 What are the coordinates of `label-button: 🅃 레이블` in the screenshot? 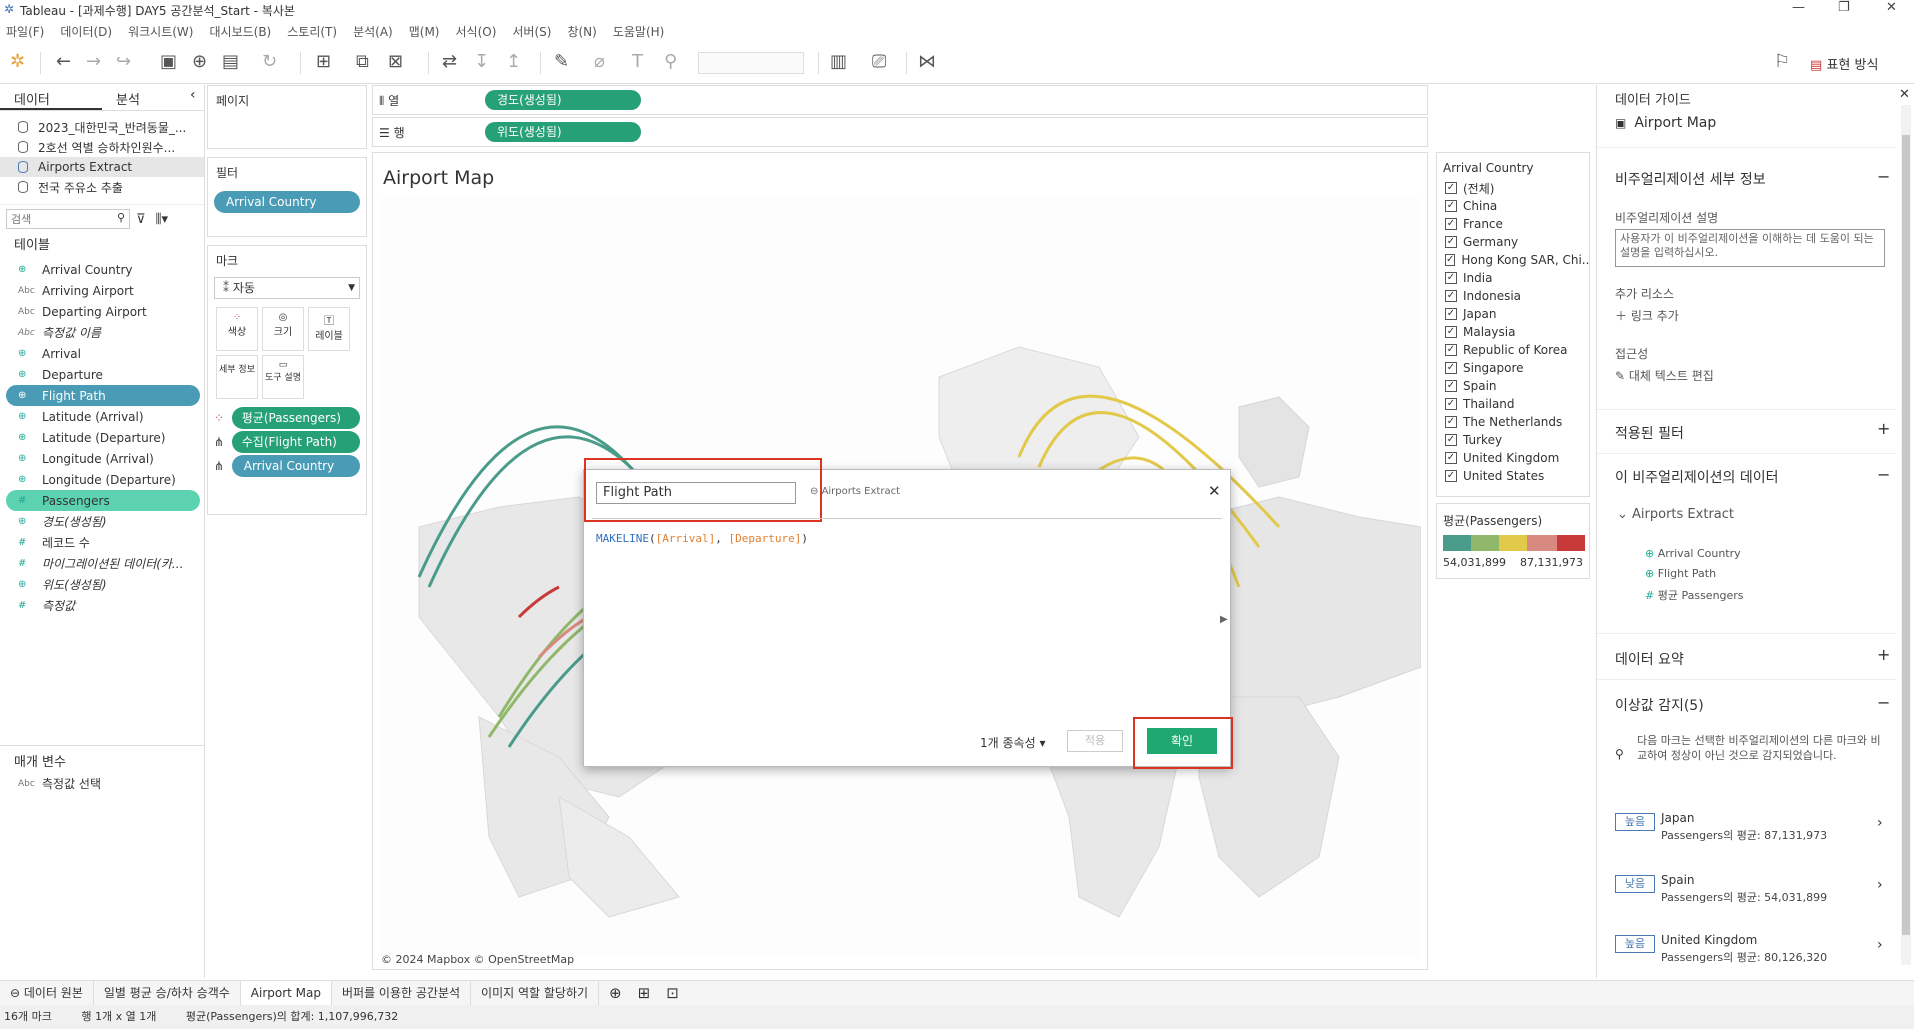 It's located at (329, 329).